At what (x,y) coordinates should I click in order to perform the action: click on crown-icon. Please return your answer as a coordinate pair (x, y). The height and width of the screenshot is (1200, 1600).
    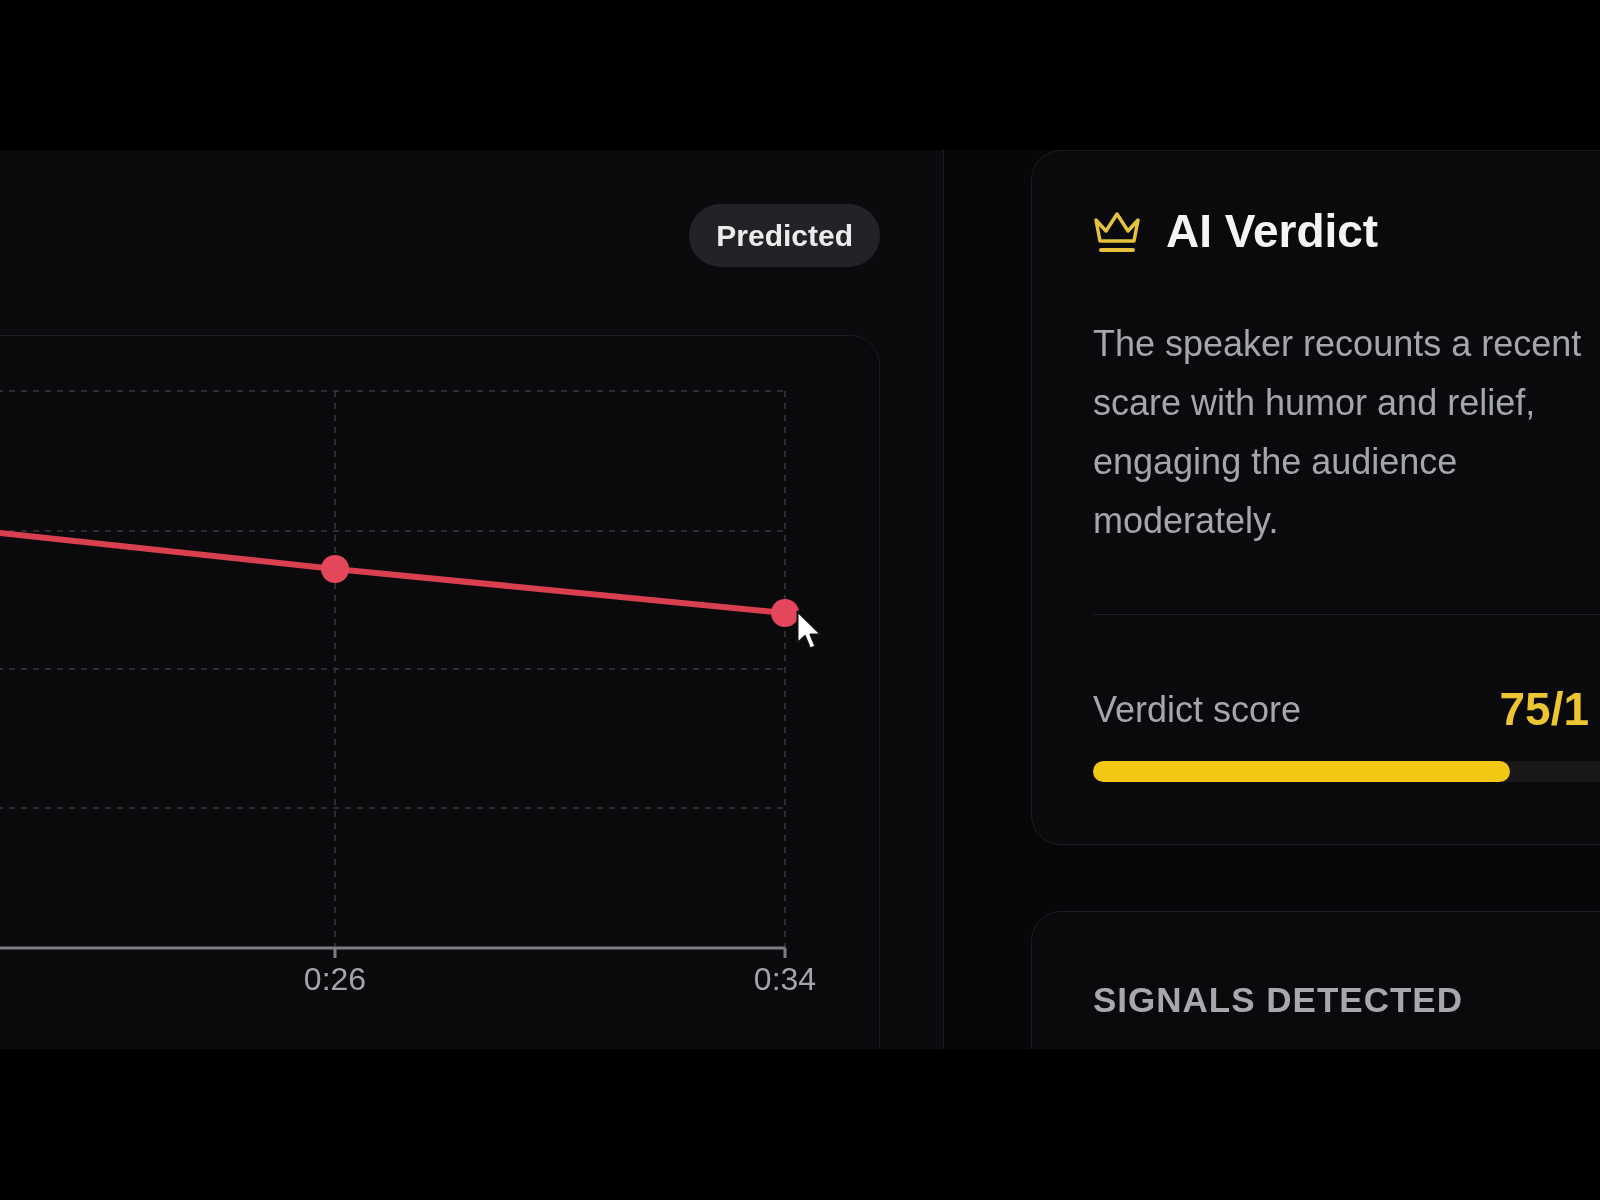
    Looking at the image, I should click on (1117, 231).